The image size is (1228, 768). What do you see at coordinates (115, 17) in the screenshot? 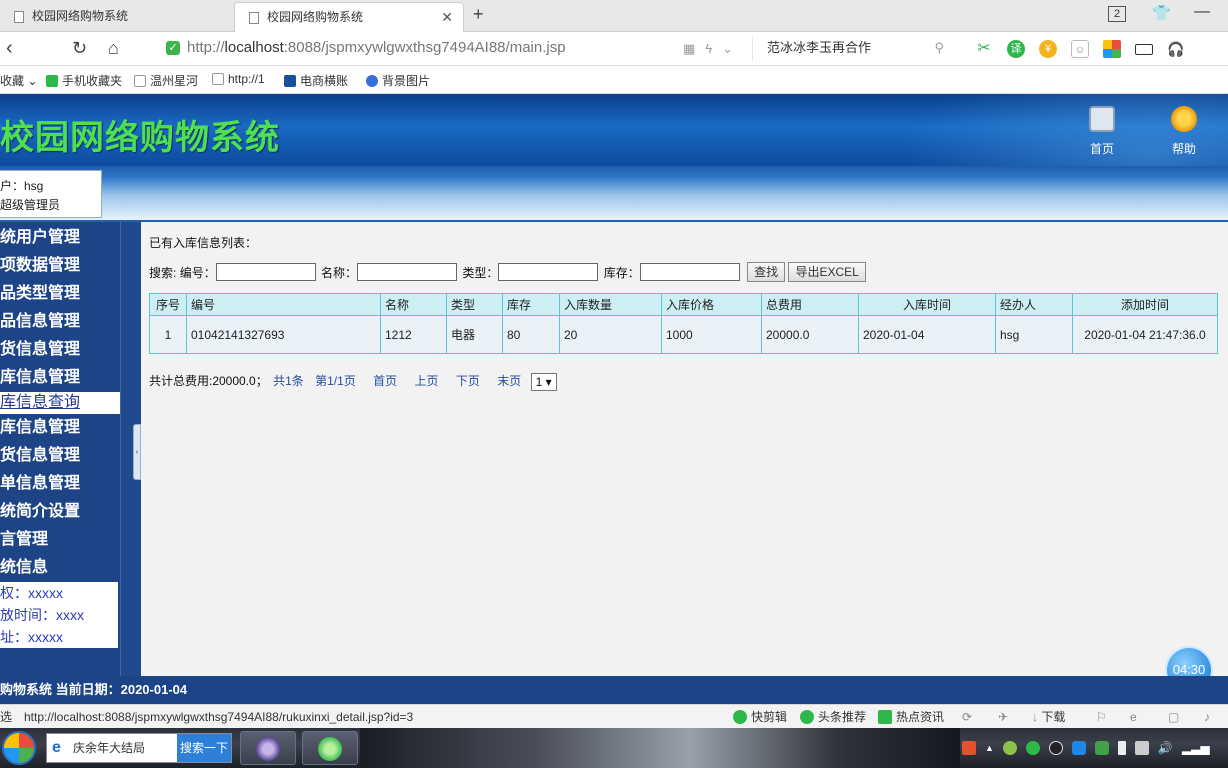
I see `browser-tab: 校园网络购物系统` at bounding box center [115, 17].